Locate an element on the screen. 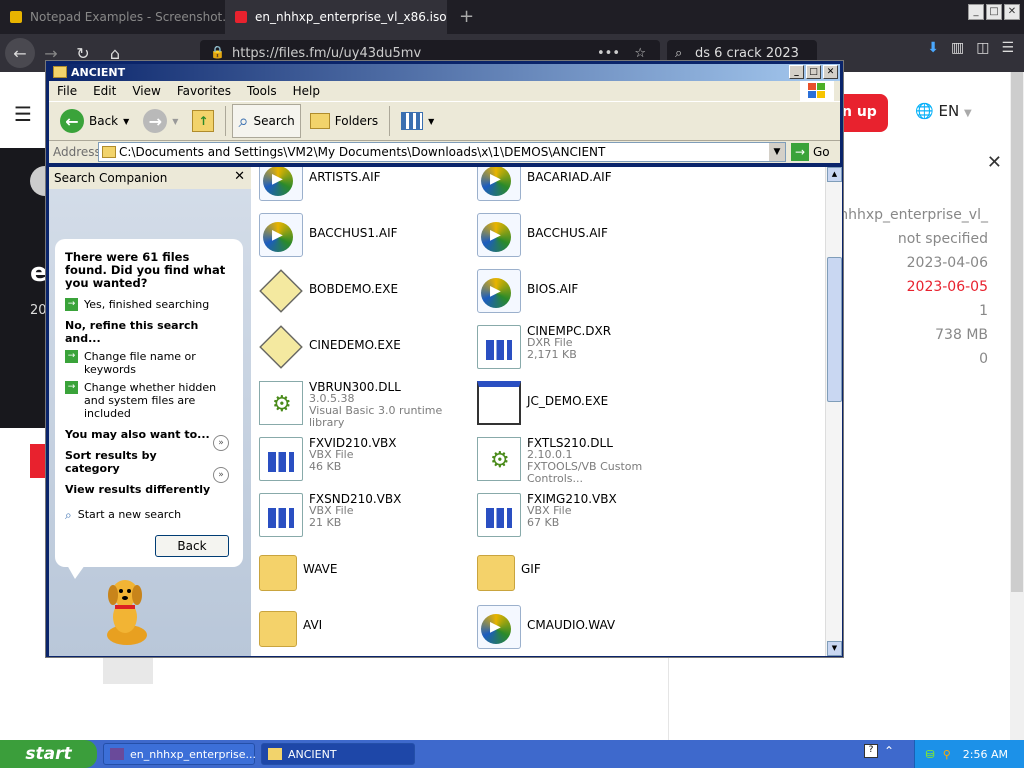  file-name: BACARIAD.AIF is located at coordinates (569, 177).